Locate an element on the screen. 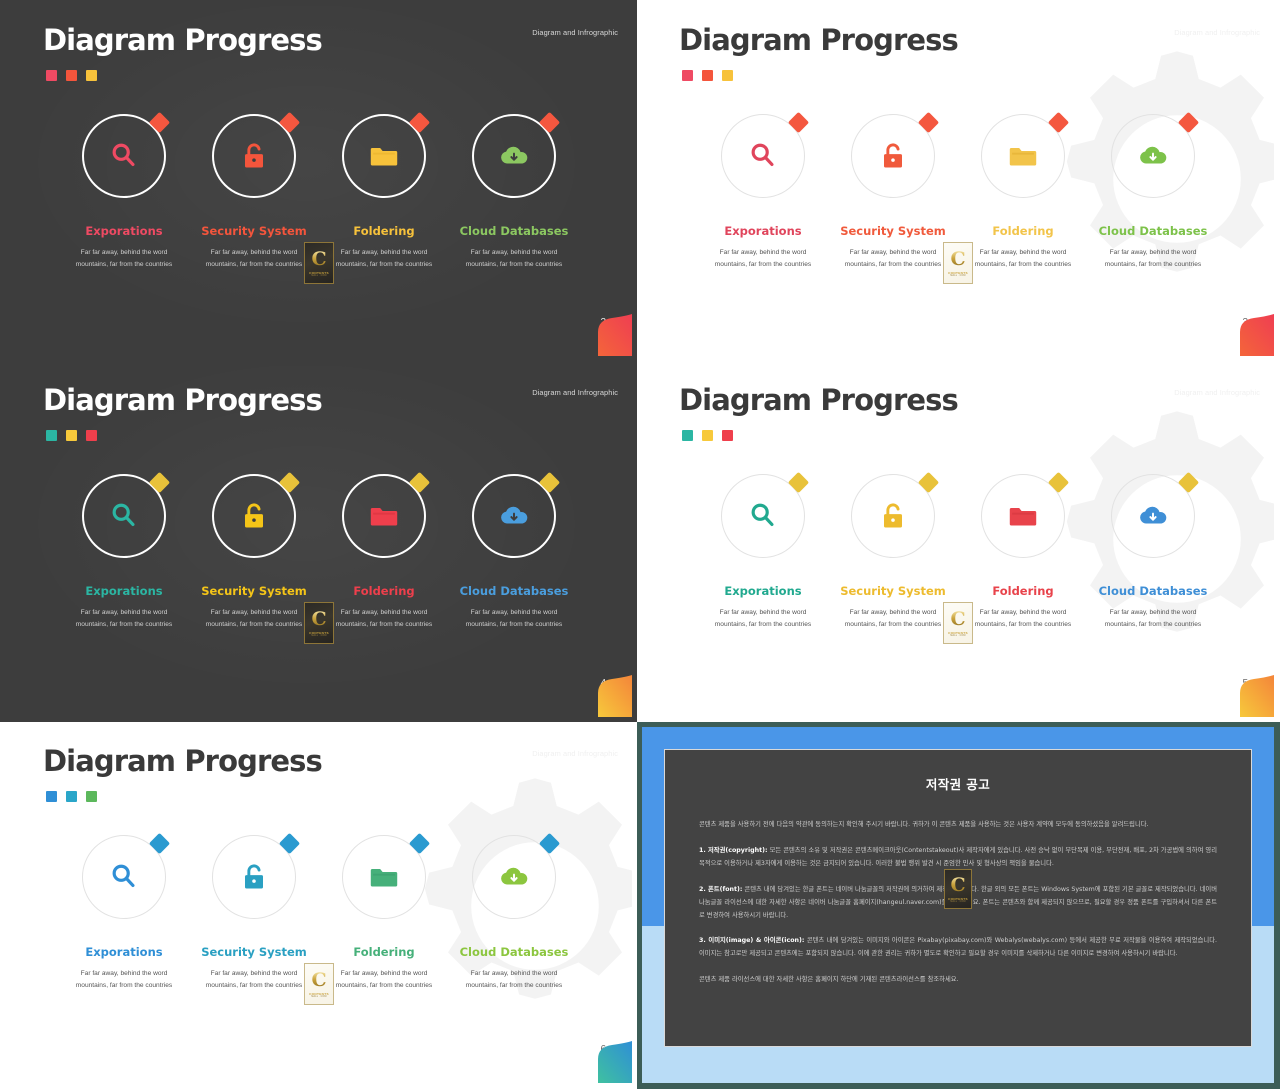 The height and width of the screenshot is (1089, 1280). page-title: Diagram Progress is located at coordinates (183, 400).